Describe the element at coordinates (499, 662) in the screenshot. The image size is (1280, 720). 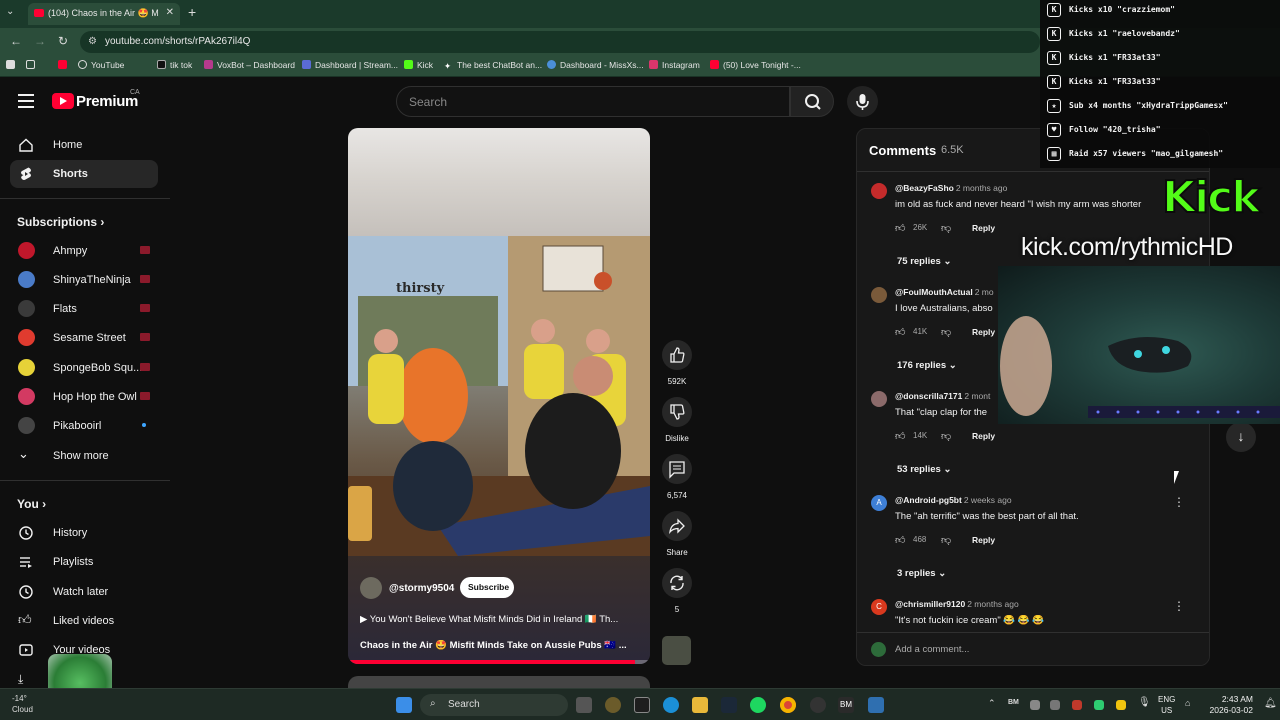
I see `video-progress-bar` at that location.